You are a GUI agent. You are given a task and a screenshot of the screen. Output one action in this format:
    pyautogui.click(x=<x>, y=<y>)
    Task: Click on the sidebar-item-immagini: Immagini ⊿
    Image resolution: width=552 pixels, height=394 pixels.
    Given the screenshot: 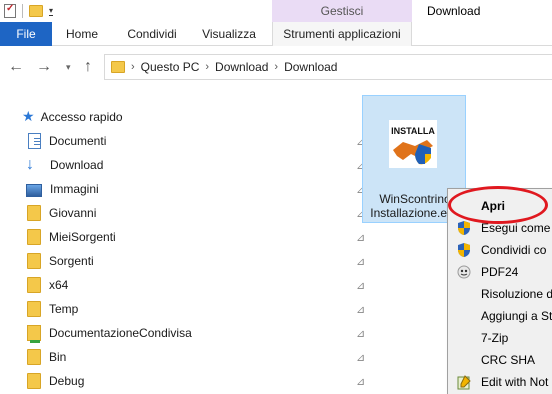 What is the action you would take?
    pyautogui.click(x=195, y=189)
    